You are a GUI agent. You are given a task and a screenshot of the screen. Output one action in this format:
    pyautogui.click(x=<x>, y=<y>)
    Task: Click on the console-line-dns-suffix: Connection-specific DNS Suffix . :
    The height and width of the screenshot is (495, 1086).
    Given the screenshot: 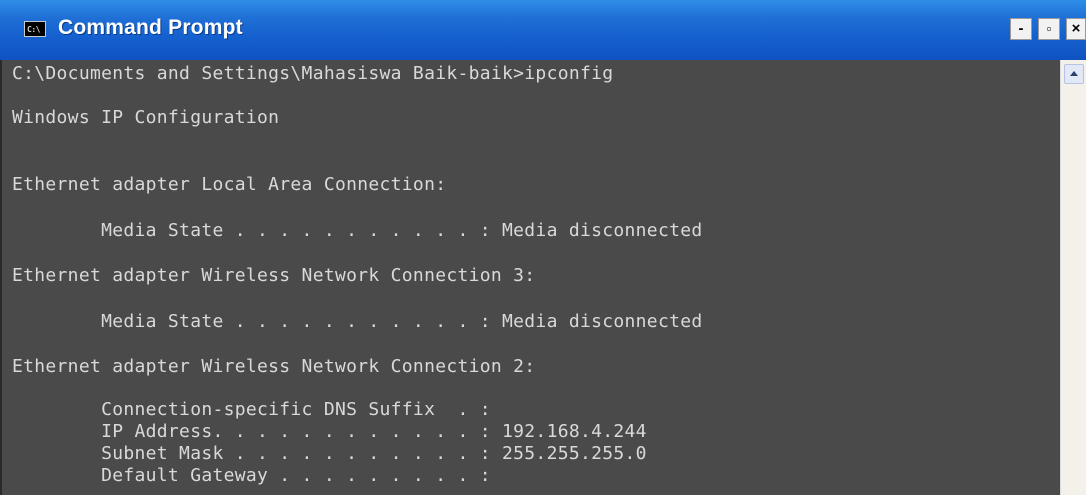 What is the action you would take?
    pyautogui.click(x=251, y=409)
    